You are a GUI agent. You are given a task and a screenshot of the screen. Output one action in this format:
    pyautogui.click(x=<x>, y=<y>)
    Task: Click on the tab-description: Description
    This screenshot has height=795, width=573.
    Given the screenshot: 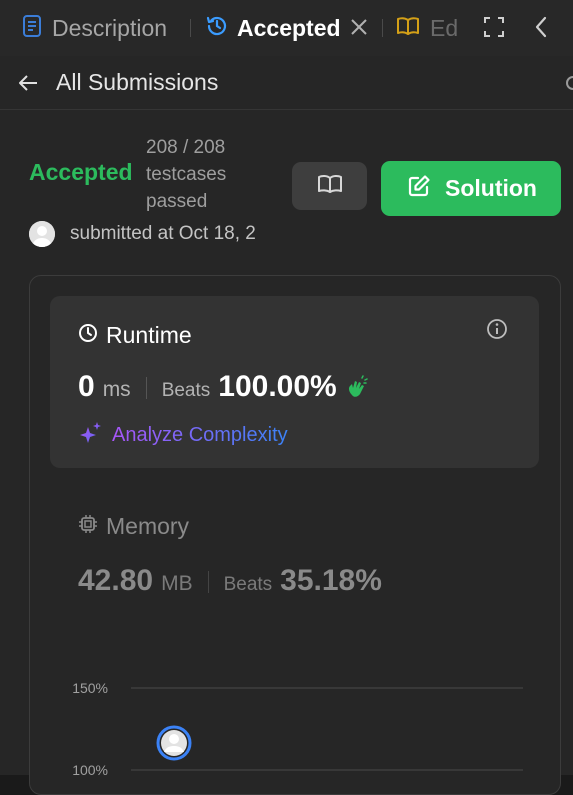 What is the action you would take?
    pyautogui.click(x=94, y=28)
    